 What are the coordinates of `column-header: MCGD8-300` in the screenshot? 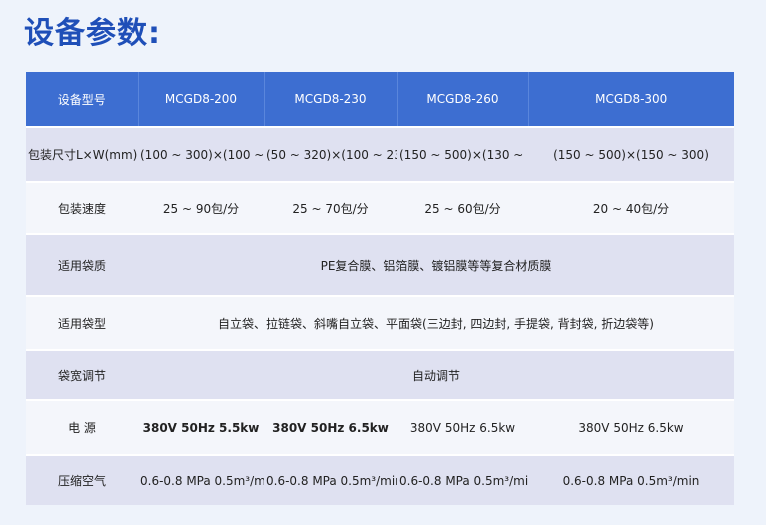 It's located at (631, 99).